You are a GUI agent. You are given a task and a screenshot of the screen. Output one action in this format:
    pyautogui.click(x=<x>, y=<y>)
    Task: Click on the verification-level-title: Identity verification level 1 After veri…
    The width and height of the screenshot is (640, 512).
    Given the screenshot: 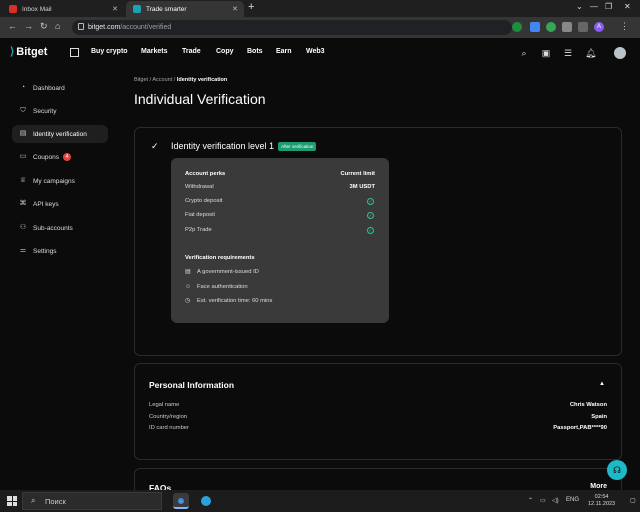 What is the action you would take?
    pyautogui.click(x=244, y=146)
    